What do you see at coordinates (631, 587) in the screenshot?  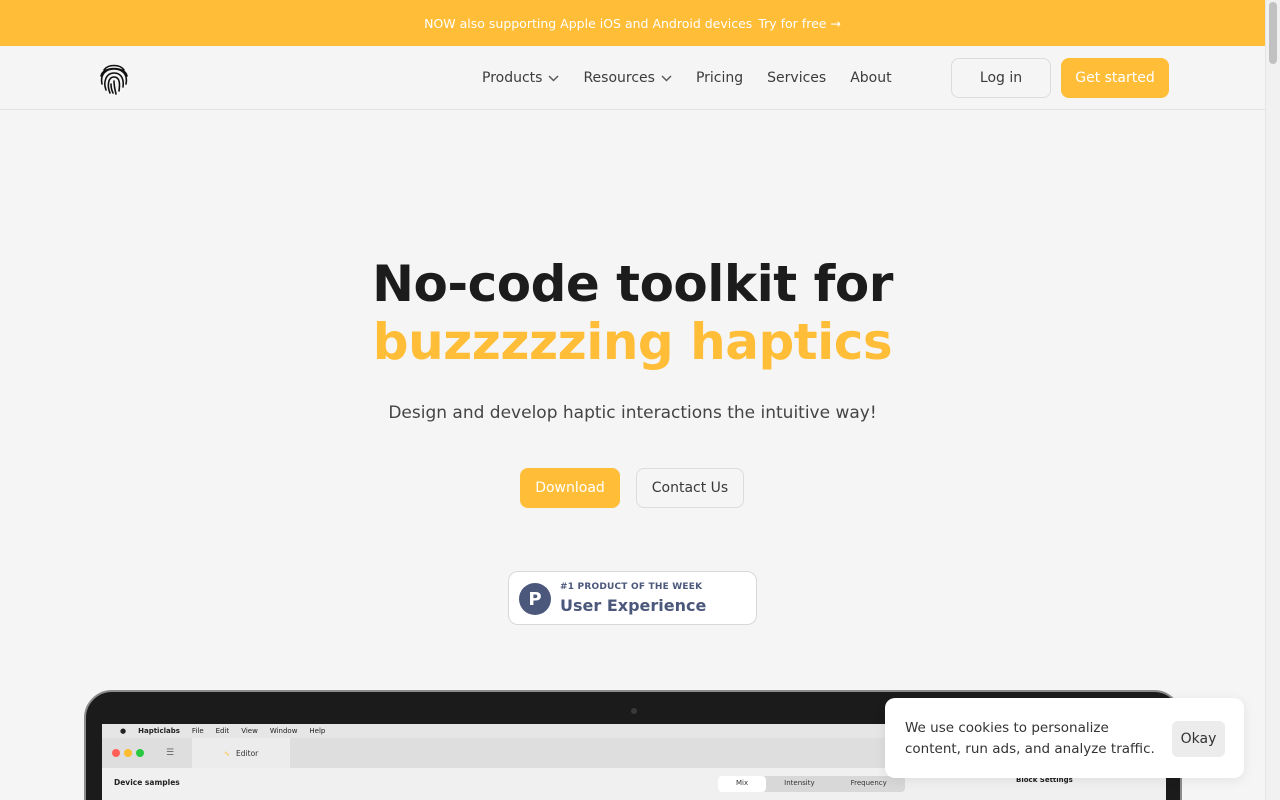 I see `badge-top-text: #1 PRODUCT OF THE WEEK` at bounding box center [631, 587].